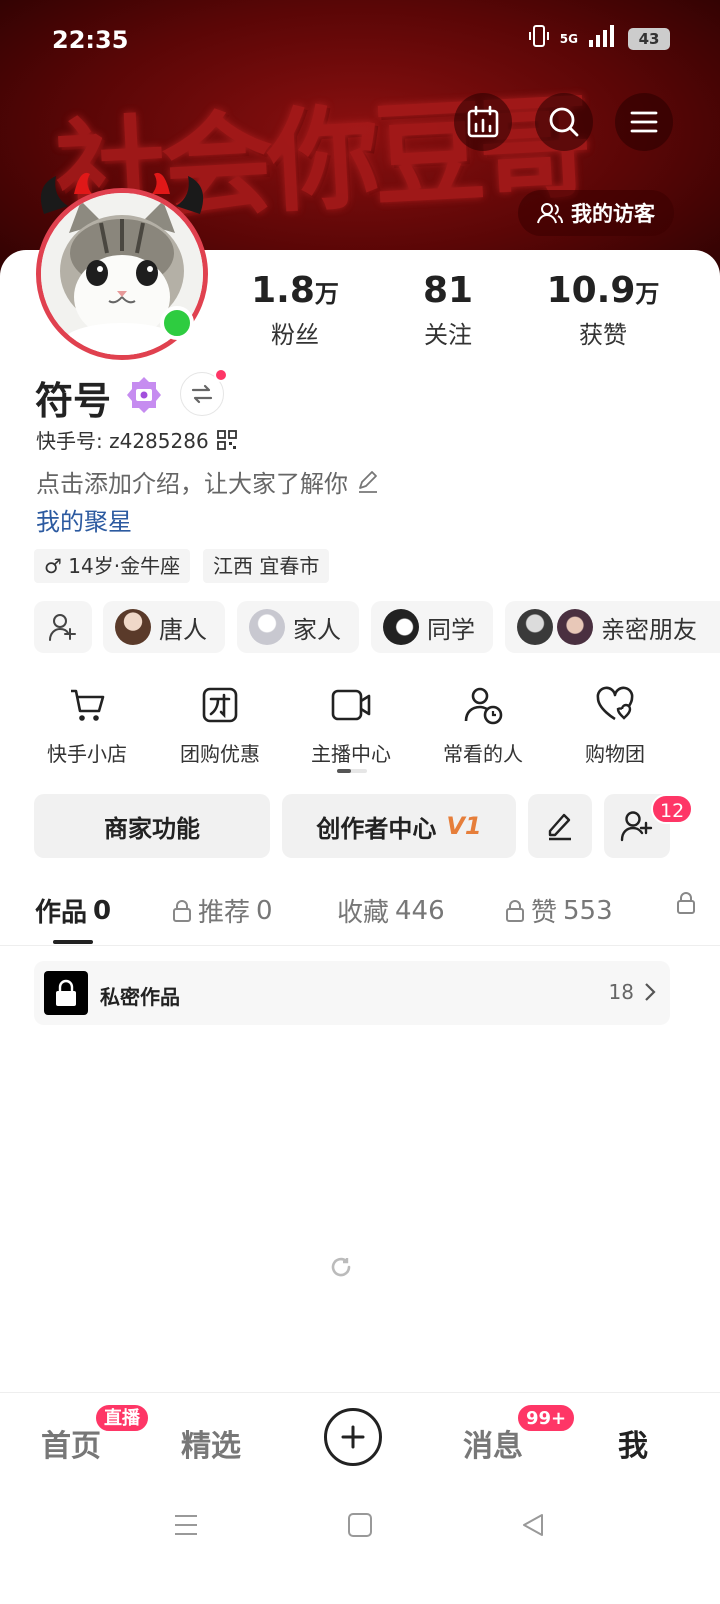 The image size is (720, 1604). What do you see at coordinates (283, 290) in the screenshot?
I see `stat-followers-number: 1.8` at bounding box center [283, 290].